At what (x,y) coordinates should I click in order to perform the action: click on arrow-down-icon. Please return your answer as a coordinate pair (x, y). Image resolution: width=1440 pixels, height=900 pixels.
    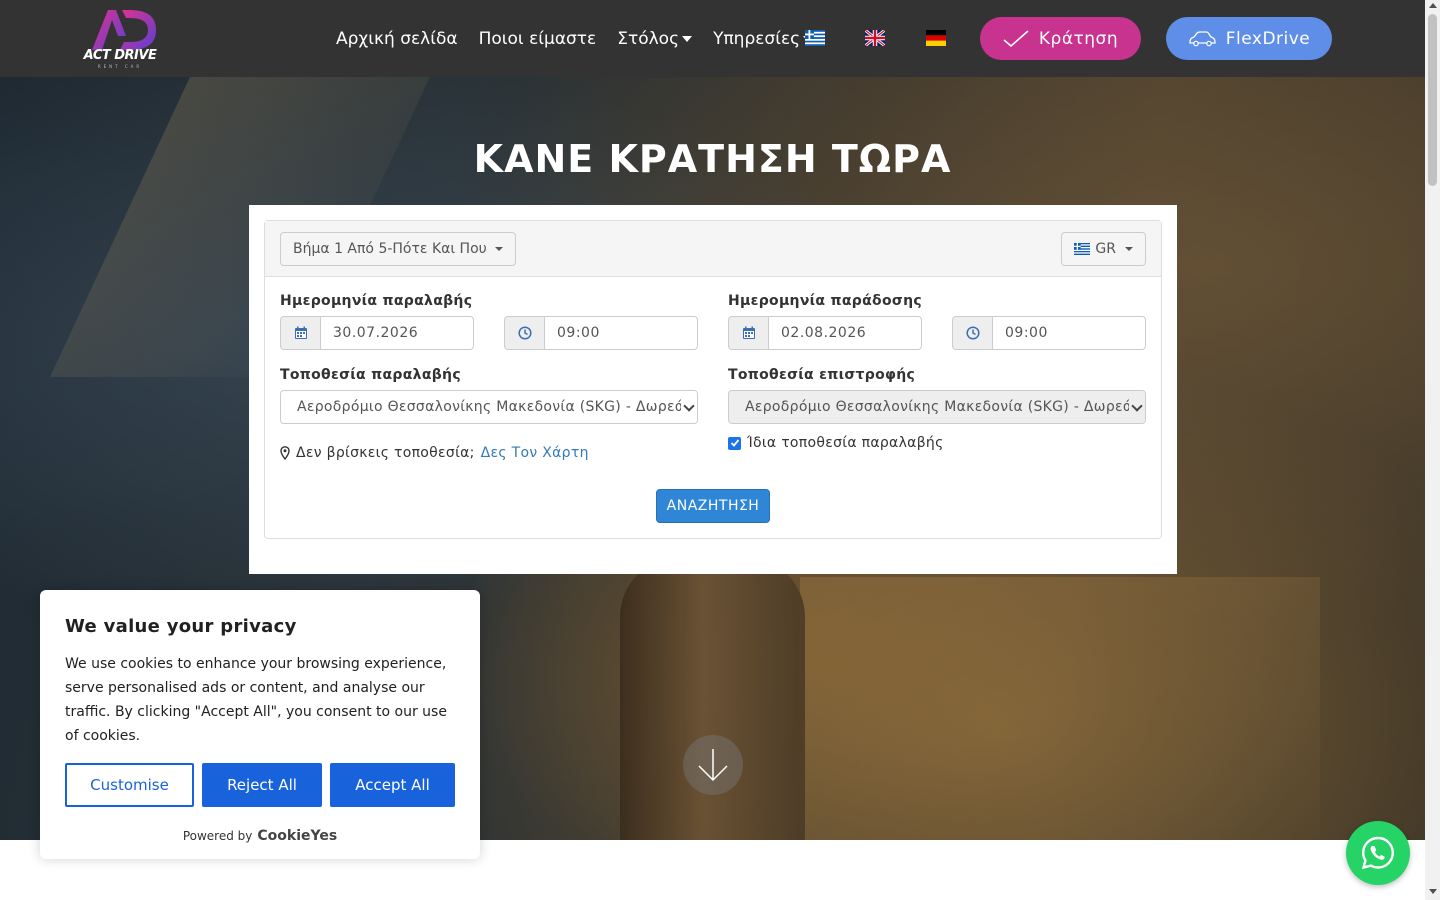
    Looking at the image, I should click on (713, 765).